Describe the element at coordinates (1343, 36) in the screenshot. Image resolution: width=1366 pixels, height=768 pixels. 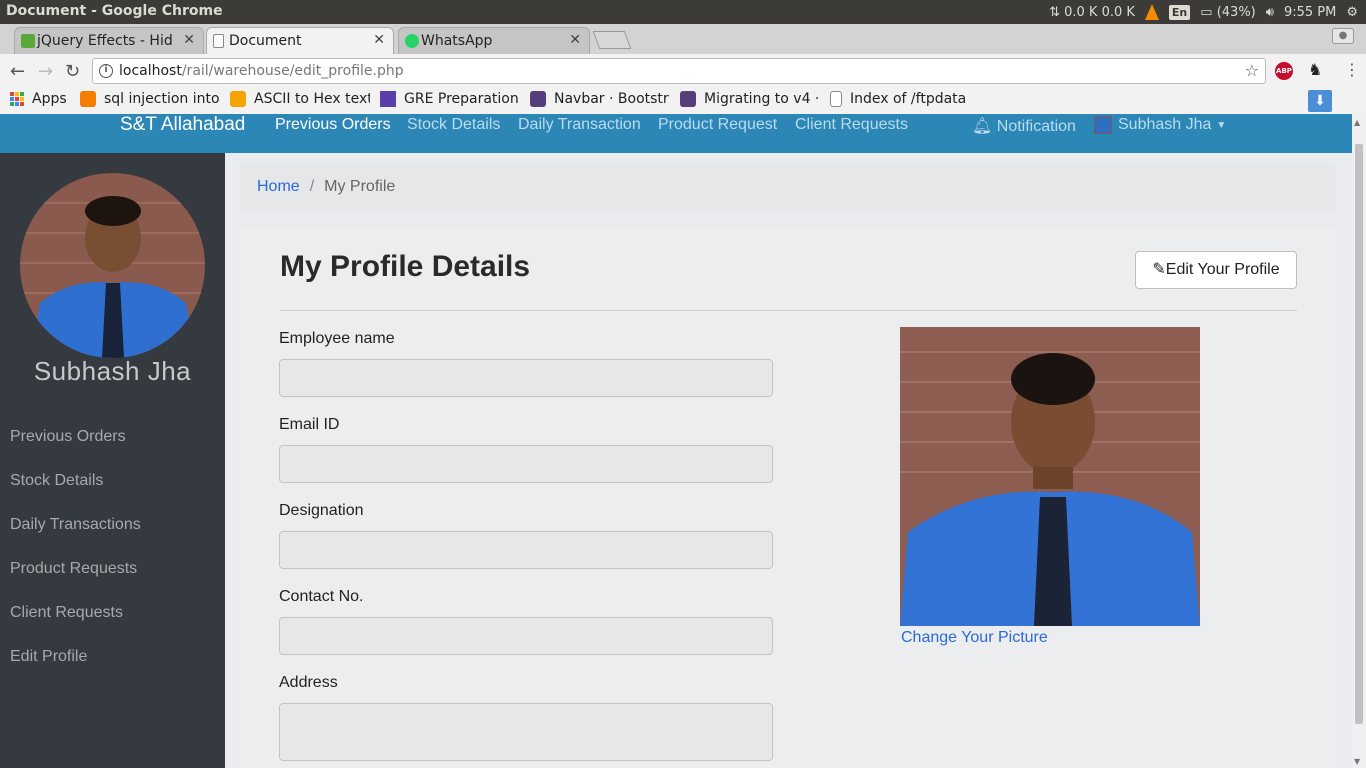
I see `profile-icon: ●` at that location.